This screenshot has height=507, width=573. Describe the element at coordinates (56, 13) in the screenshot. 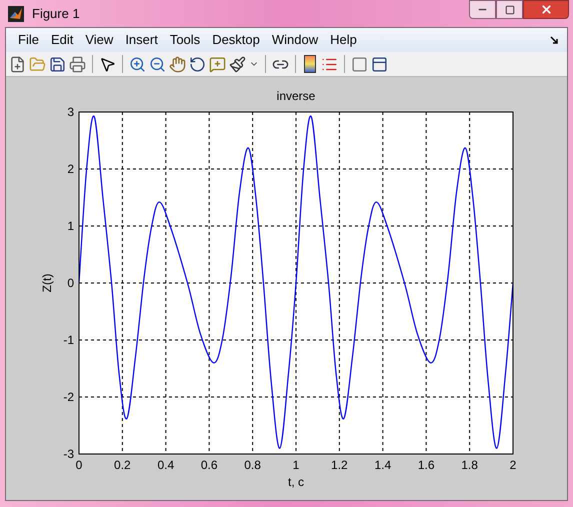

I see `window-title: Figure 1` at that location.